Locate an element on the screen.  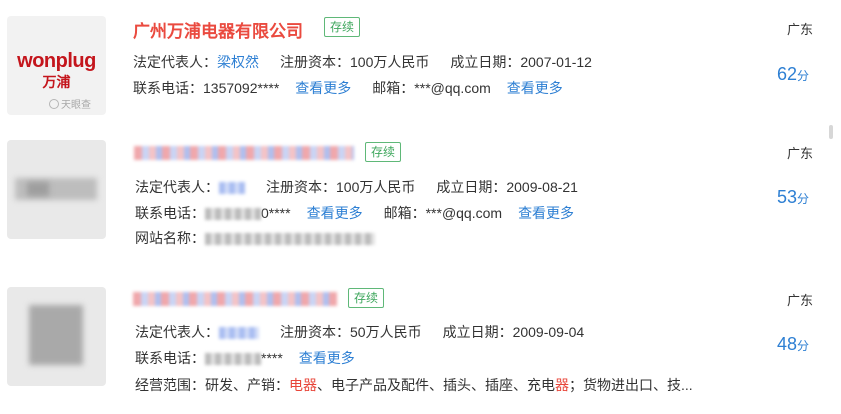
website-row: 网站名称： is located at coordinates (255, 238).